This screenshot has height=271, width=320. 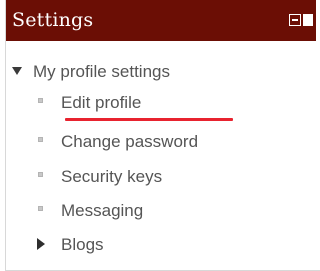 I want to click on tree-node-label: Blogs, so click(x=82, y=244).